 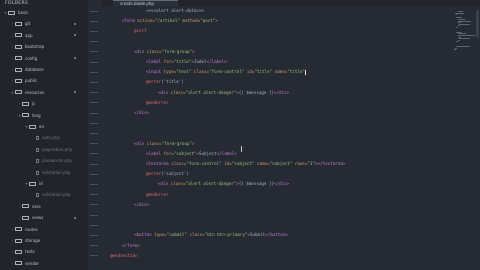 I want to click on tree-item-label: validation.php, so click(x=56, y=195).